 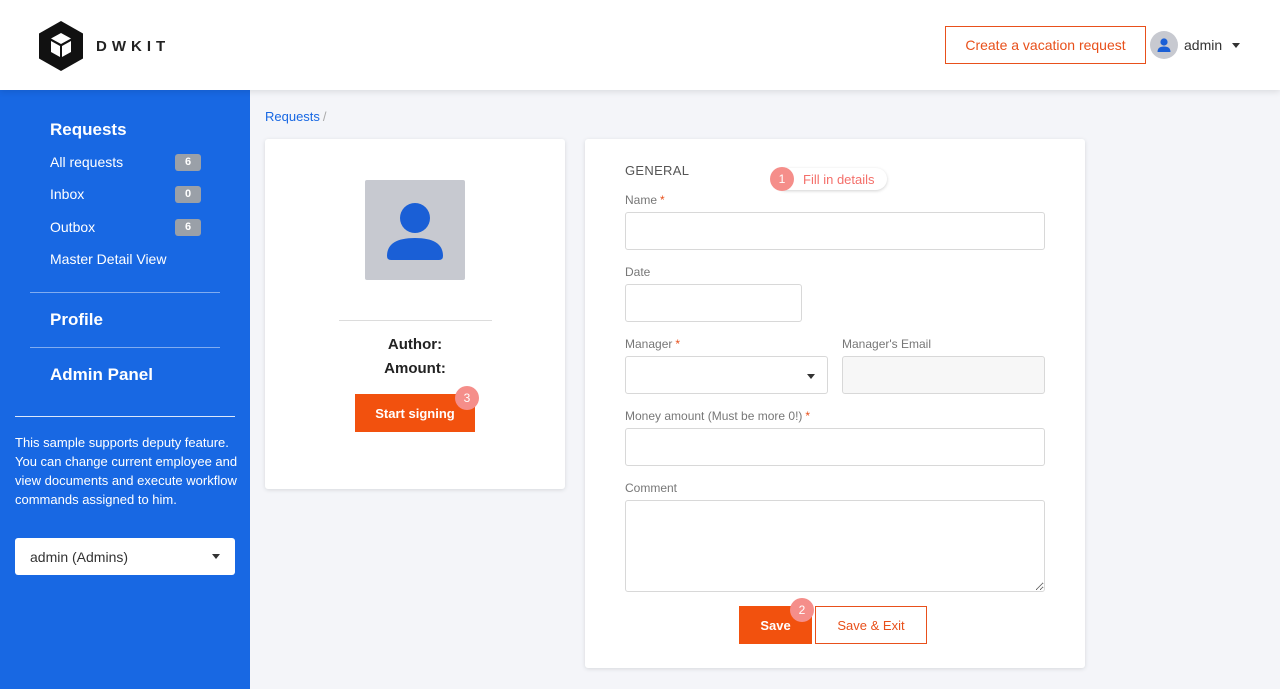 I want to click on card-divider, so click(x=415, y=320).